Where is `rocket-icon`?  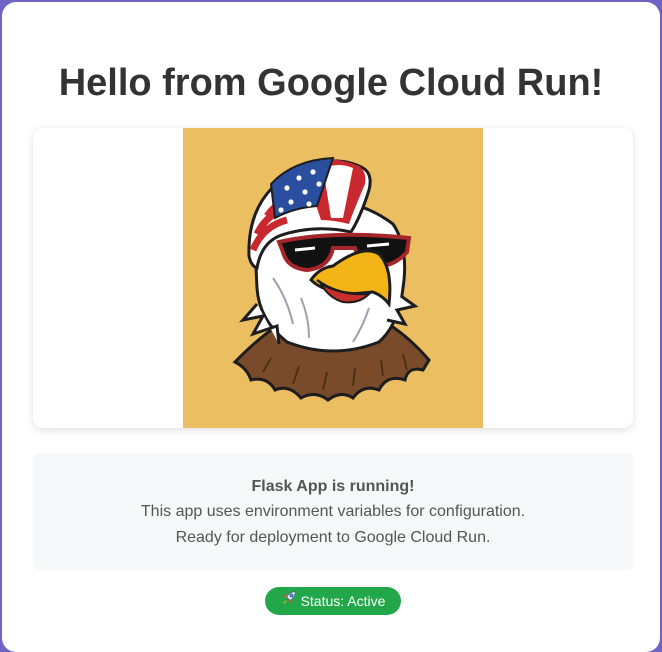
rocket-icon is located at coordinates (289, 601).